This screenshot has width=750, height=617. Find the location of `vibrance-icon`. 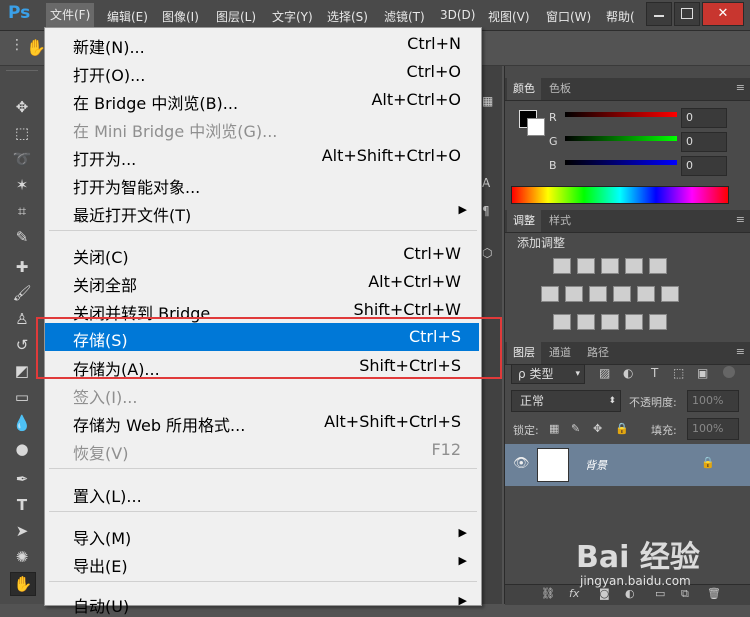

vibrance-icon is located at coordinates (658, 266).